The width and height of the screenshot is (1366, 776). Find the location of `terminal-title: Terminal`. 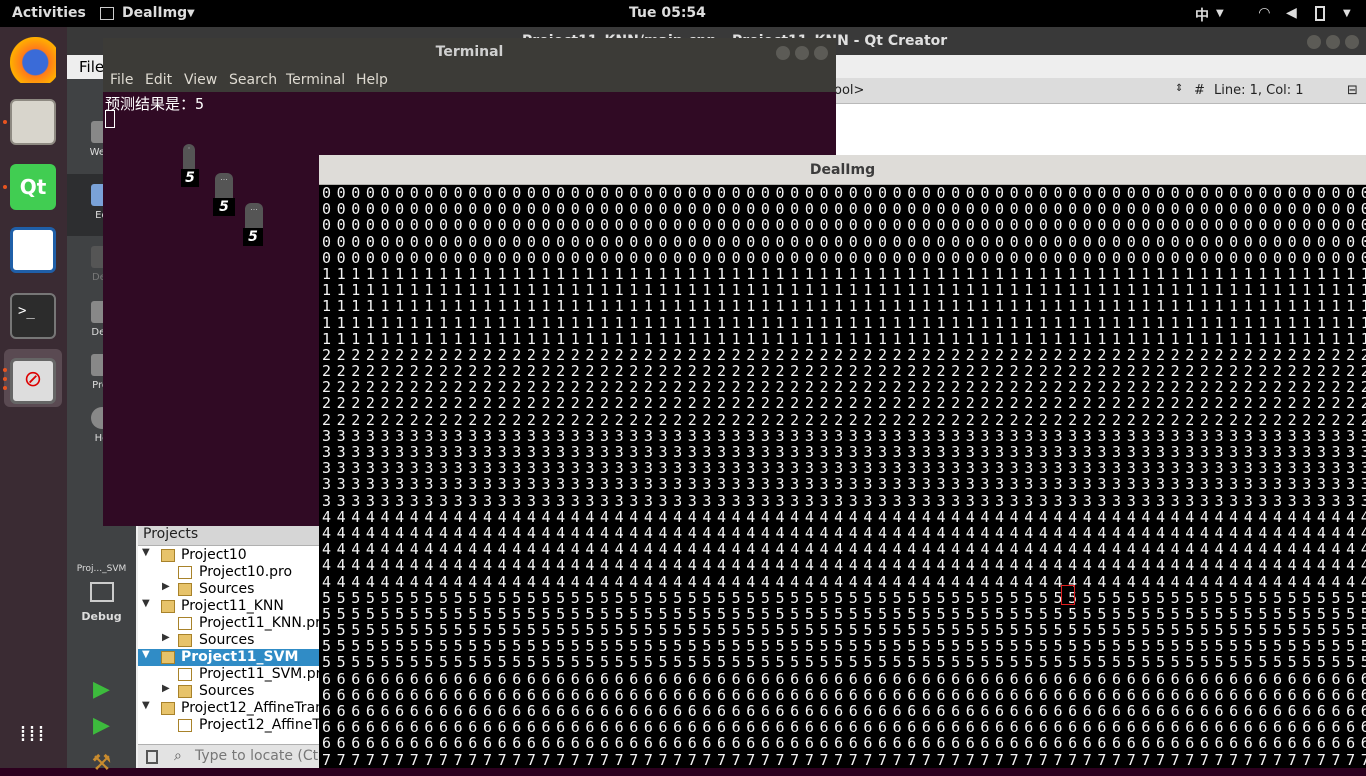

terminal-title: Terminal is located at coordinates (469, 52).